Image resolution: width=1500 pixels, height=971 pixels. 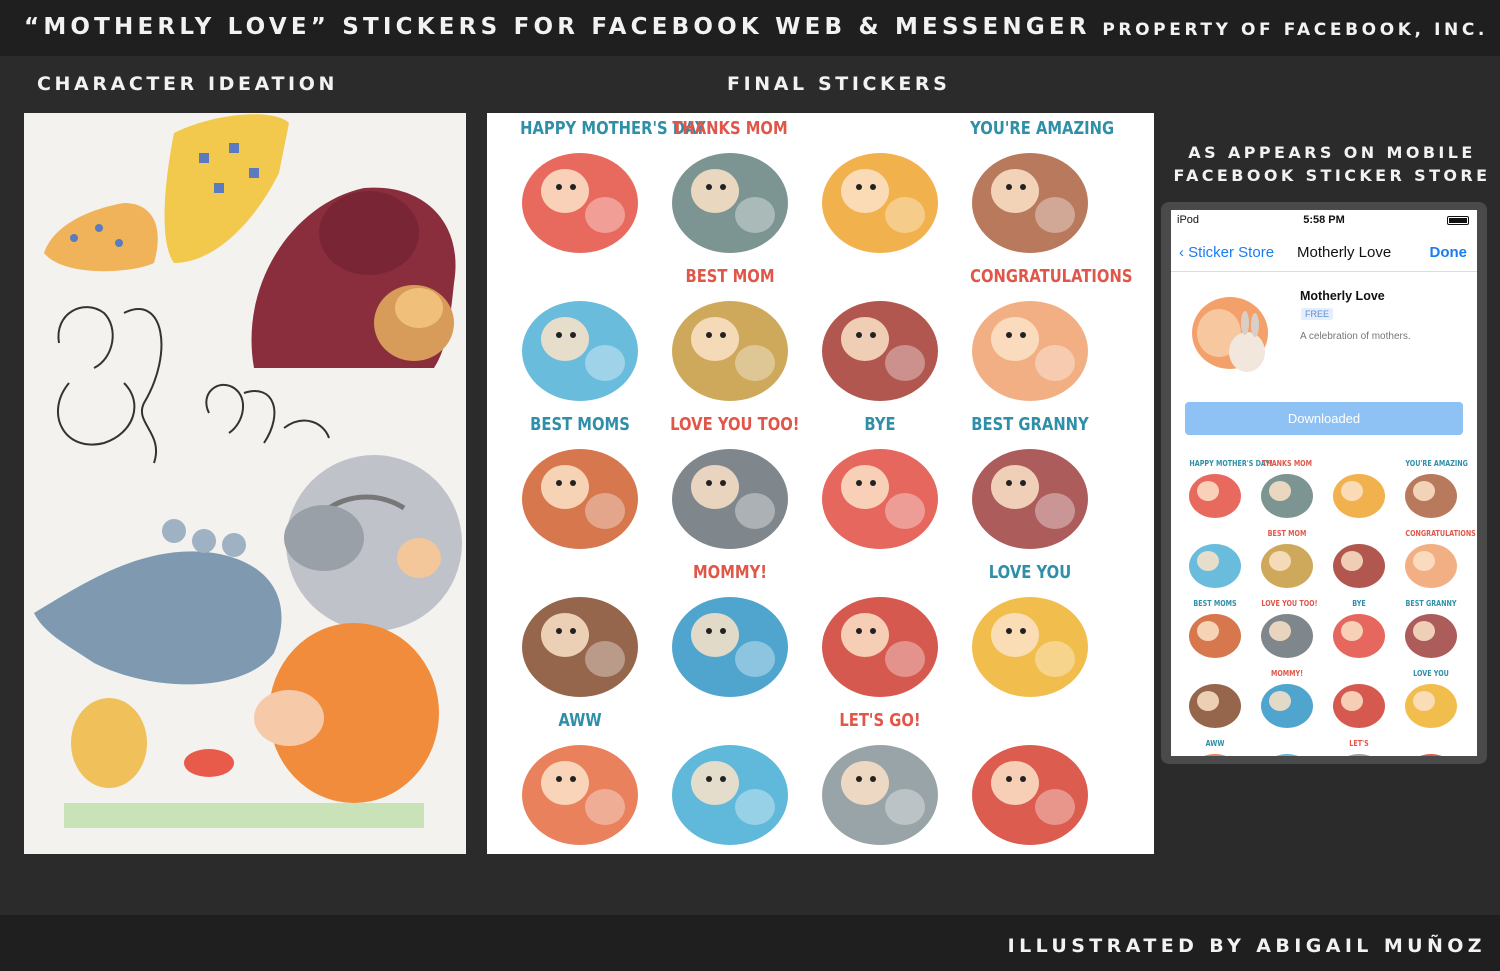 What do you see at coordinates (880, 720) in the screenshot?
I see `sticker-caption: LET'S GO!` at bounding box center [880, 720].